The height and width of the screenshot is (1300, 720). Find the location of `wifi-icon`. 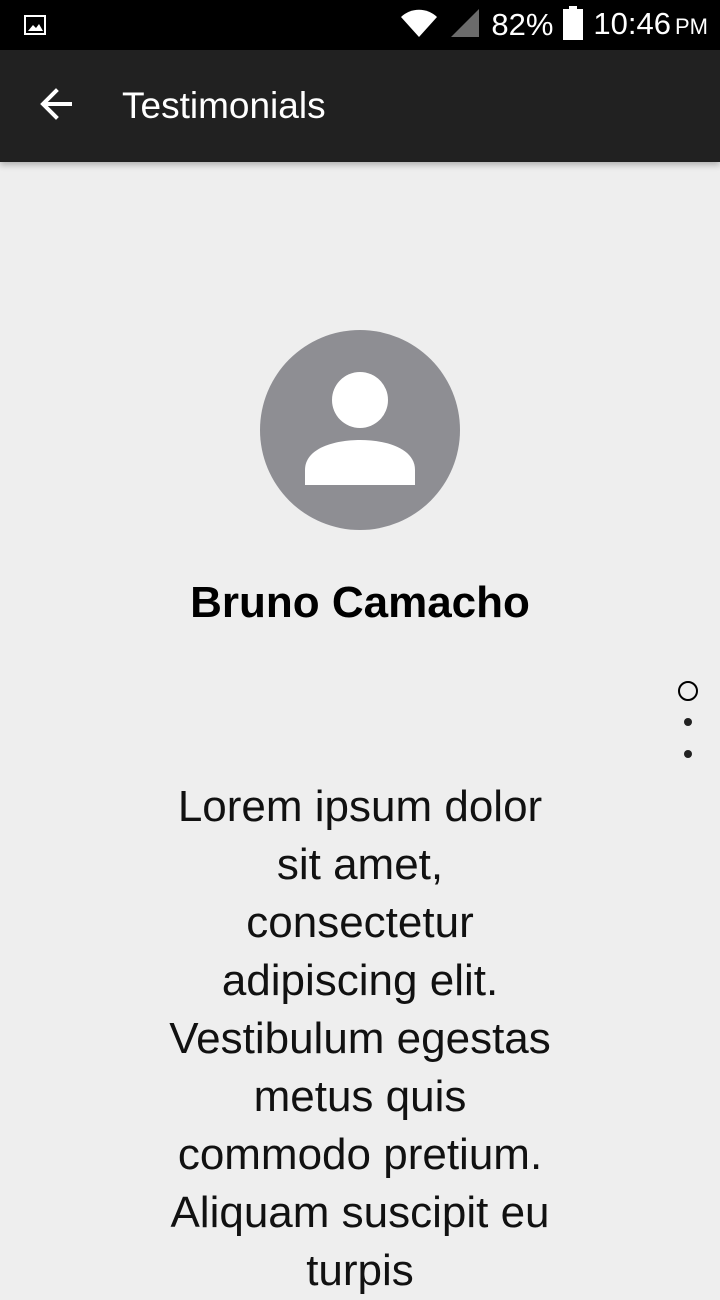

wifi-icon is located at coordinates (419, 25).